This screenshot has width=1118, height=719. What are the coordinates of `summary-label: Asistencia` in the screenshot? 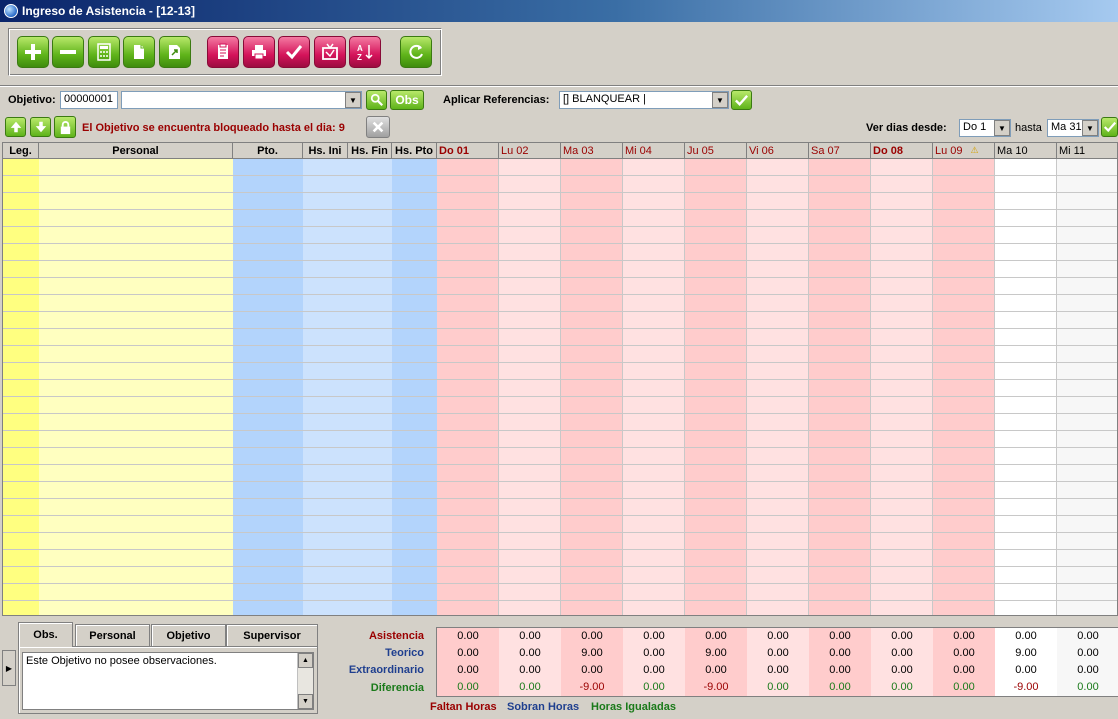 It's located at (396, 636).